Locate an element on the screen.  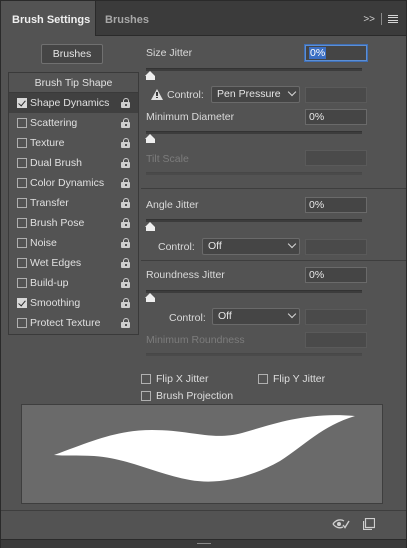
list-item: Noise is located at coordinates (73, 243).